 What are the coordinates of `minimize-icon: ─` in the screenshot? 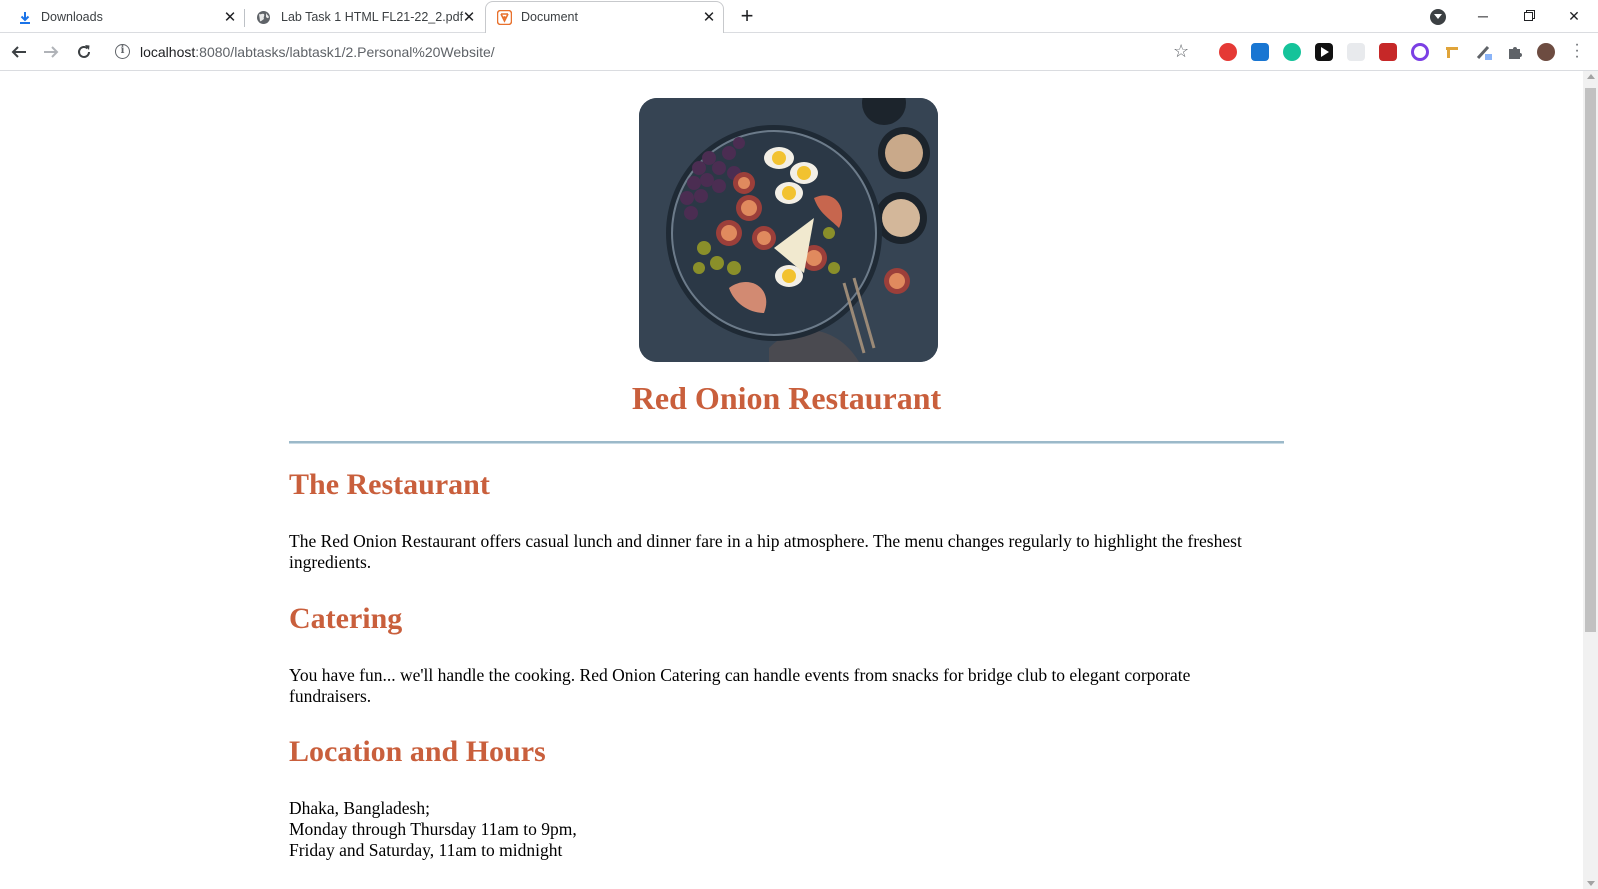 It's located at (1483, 16).